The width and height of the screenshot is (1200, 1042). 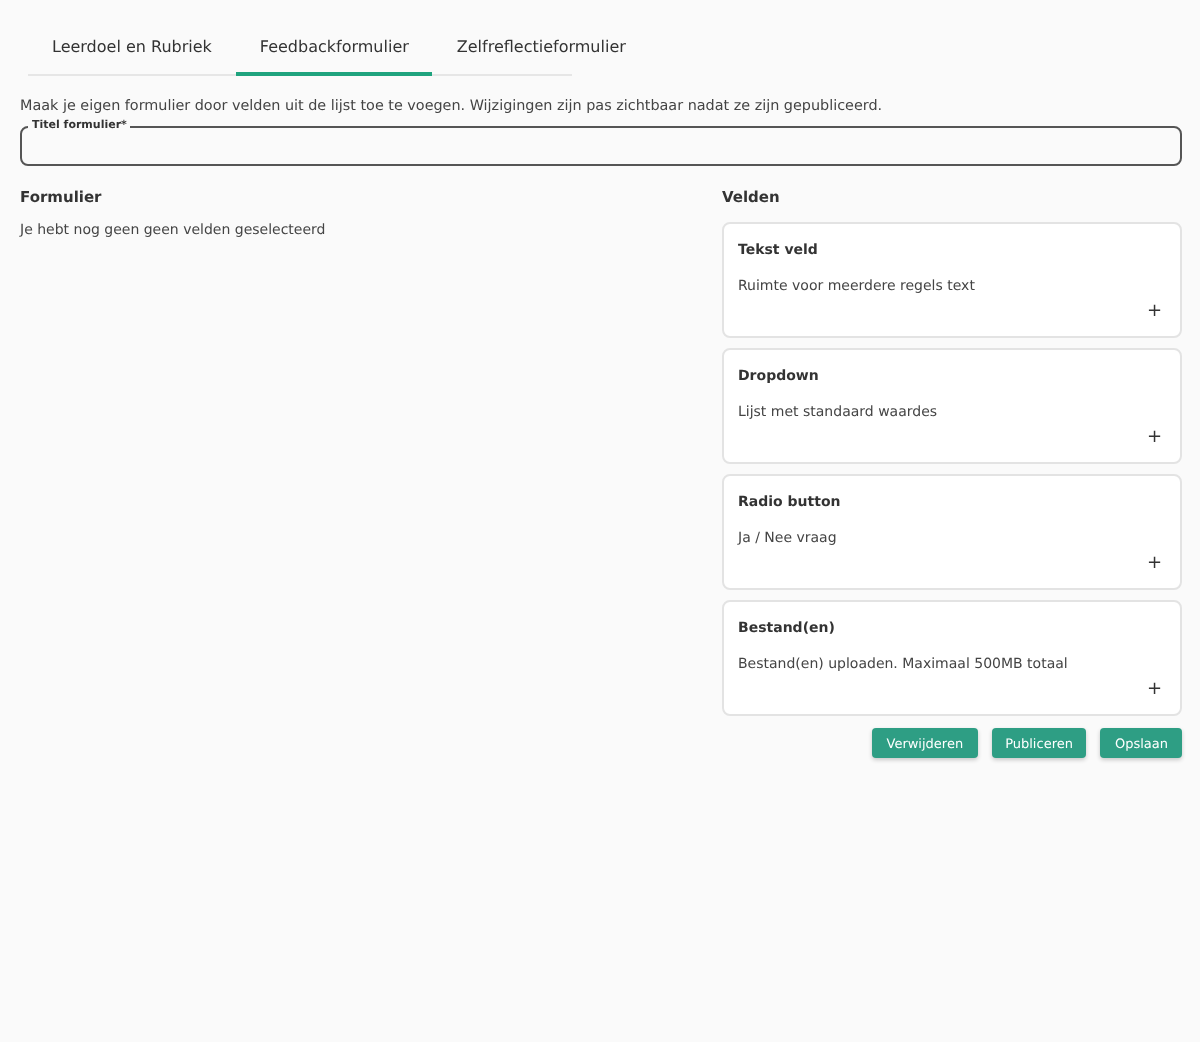 I want to click on tab: Leerdoel en Rubriek, so click(x=132, y=50).